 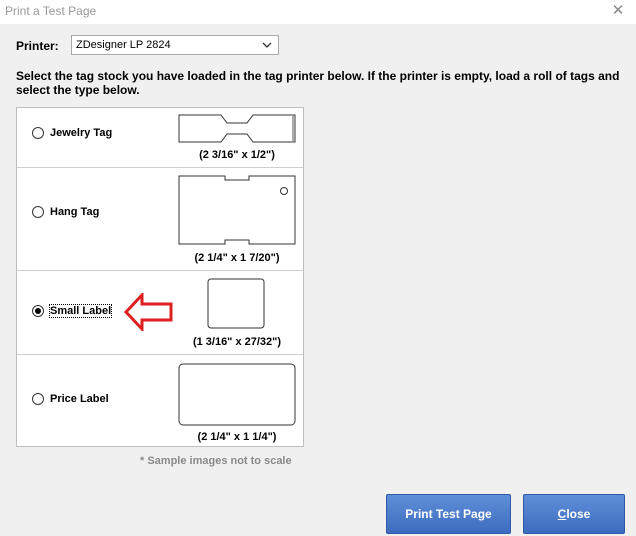 What do you see at coordinates (448, 514) in the screenshot?
I see `print-test-page-button: Print Test Page` at bounding box center [448, 514].